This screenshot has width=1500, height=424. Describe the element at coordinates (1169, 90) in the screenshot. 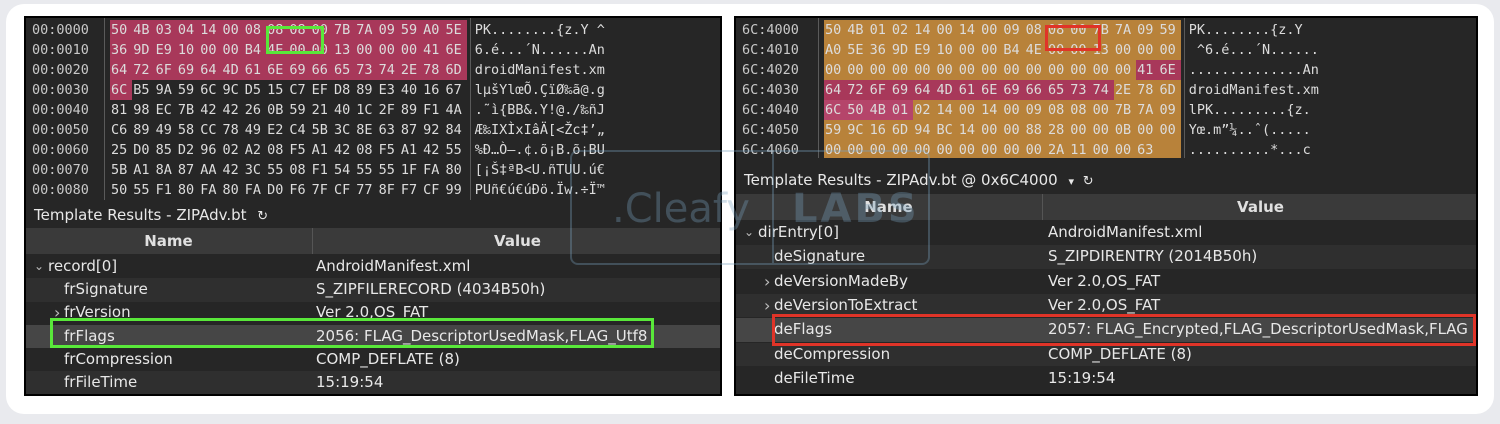

I see `hex-byte: 6D` at that location.